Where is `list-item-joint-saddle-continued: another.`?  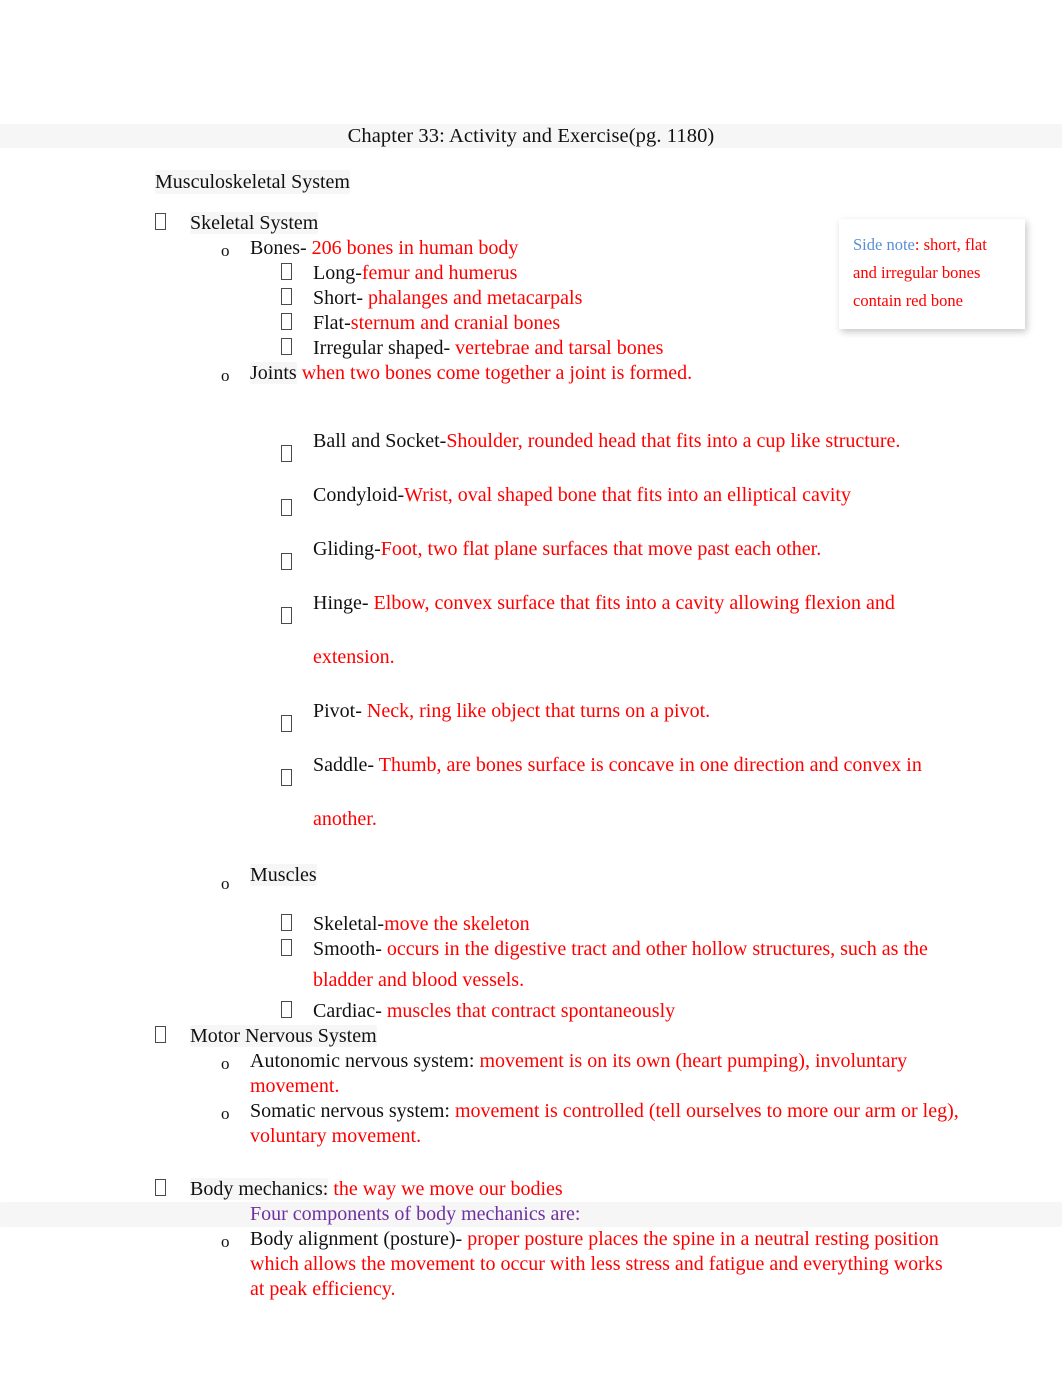 list-item-joint-saddle-continued: another. is located at coordinates (345, 819).